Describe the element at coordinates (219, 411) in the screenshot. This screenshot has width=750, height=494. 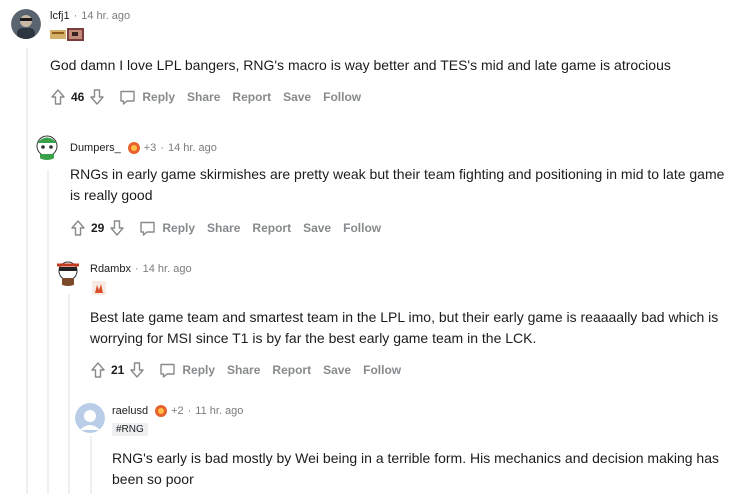
I see `timestamp: 11 hr. ago` at that location.